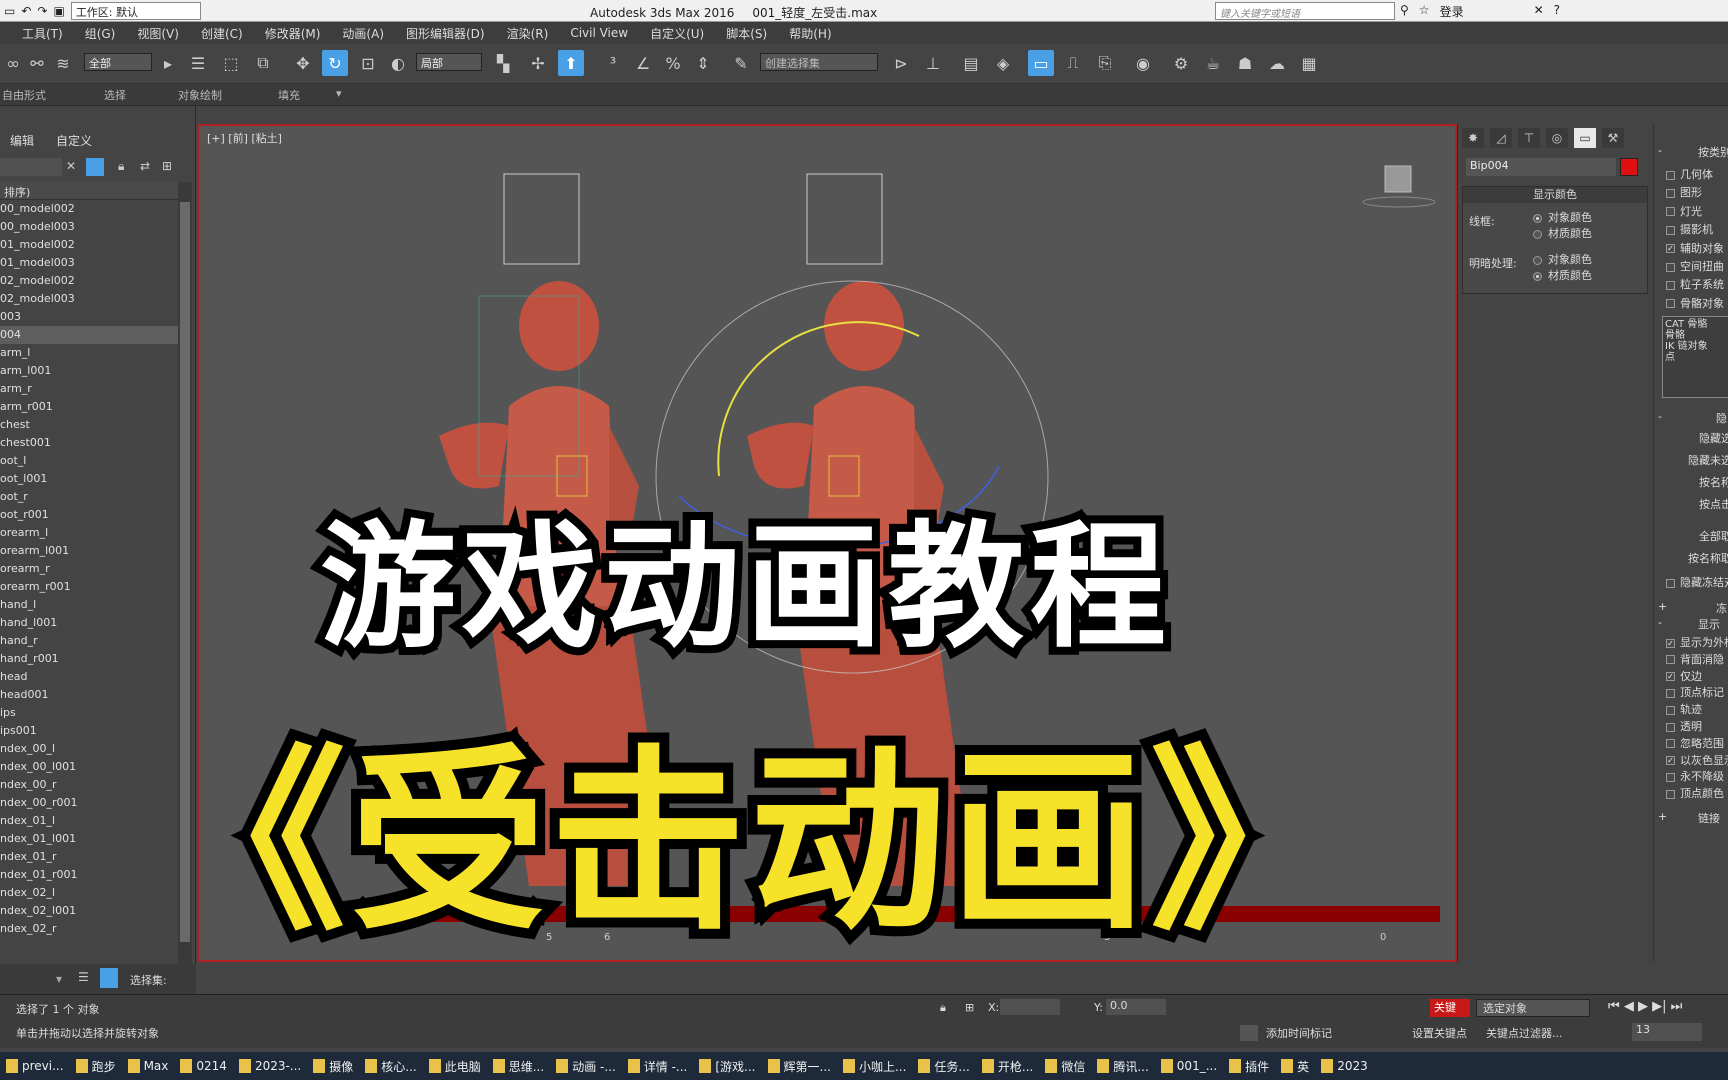 This screenshot has height=1080, width=1728. Describe the element at coordinates (1695, 776) in the screenshot. I see `display-option-checkbox: 永不降级` at that location.